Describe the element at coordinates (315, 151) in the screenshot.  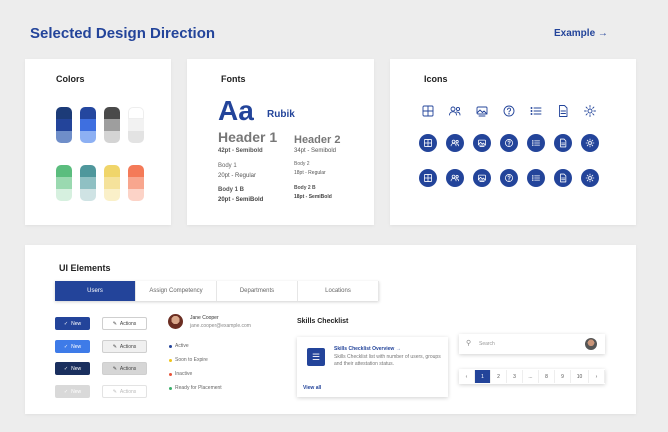
I see `header2-spec: 34pt - Semibold` at that location.